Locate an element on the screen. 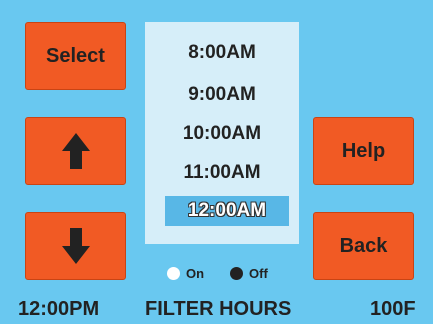  down-button is located at coordinates (75, 246).